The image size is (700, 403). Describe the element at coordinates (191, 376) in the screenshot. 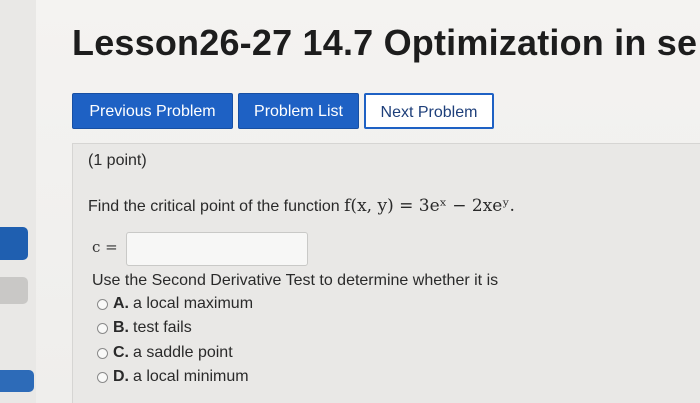

I see `option-text: a local minimum` at that location.